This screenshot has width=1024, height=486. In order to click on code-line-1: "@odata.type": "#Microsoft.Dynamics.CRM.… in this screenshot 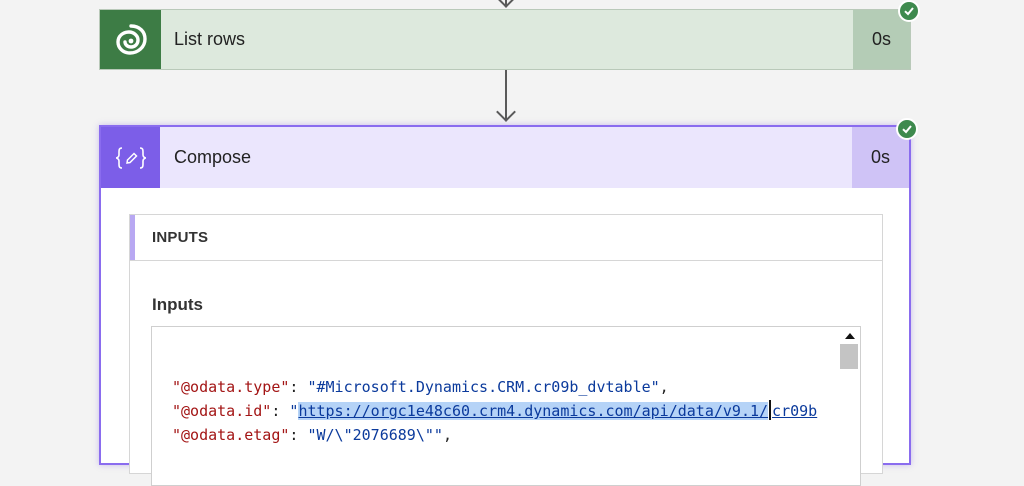, I will do `click(420, 387)`.